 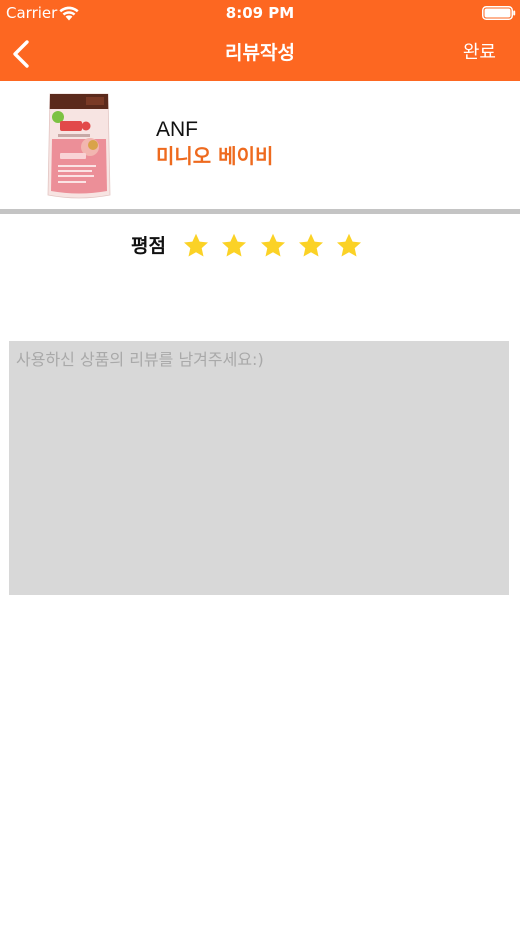 What do you see at coordinates (479, 53) in the screenshot?
I see `done-button: 완료` at bounding box center [479, 53].